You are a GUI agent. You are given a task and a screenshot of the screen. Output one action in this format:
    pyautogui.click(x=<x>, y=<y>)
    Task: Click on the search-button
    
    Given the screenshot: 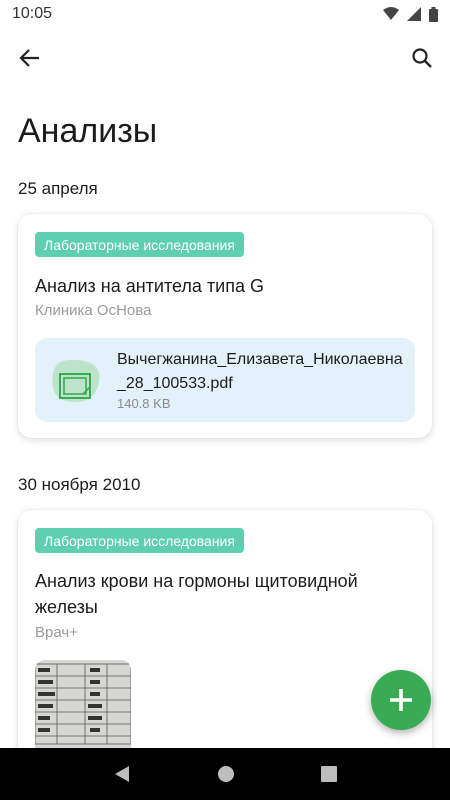 What is the action you would take?
    pyautogui.click(x=422, y=58)
    